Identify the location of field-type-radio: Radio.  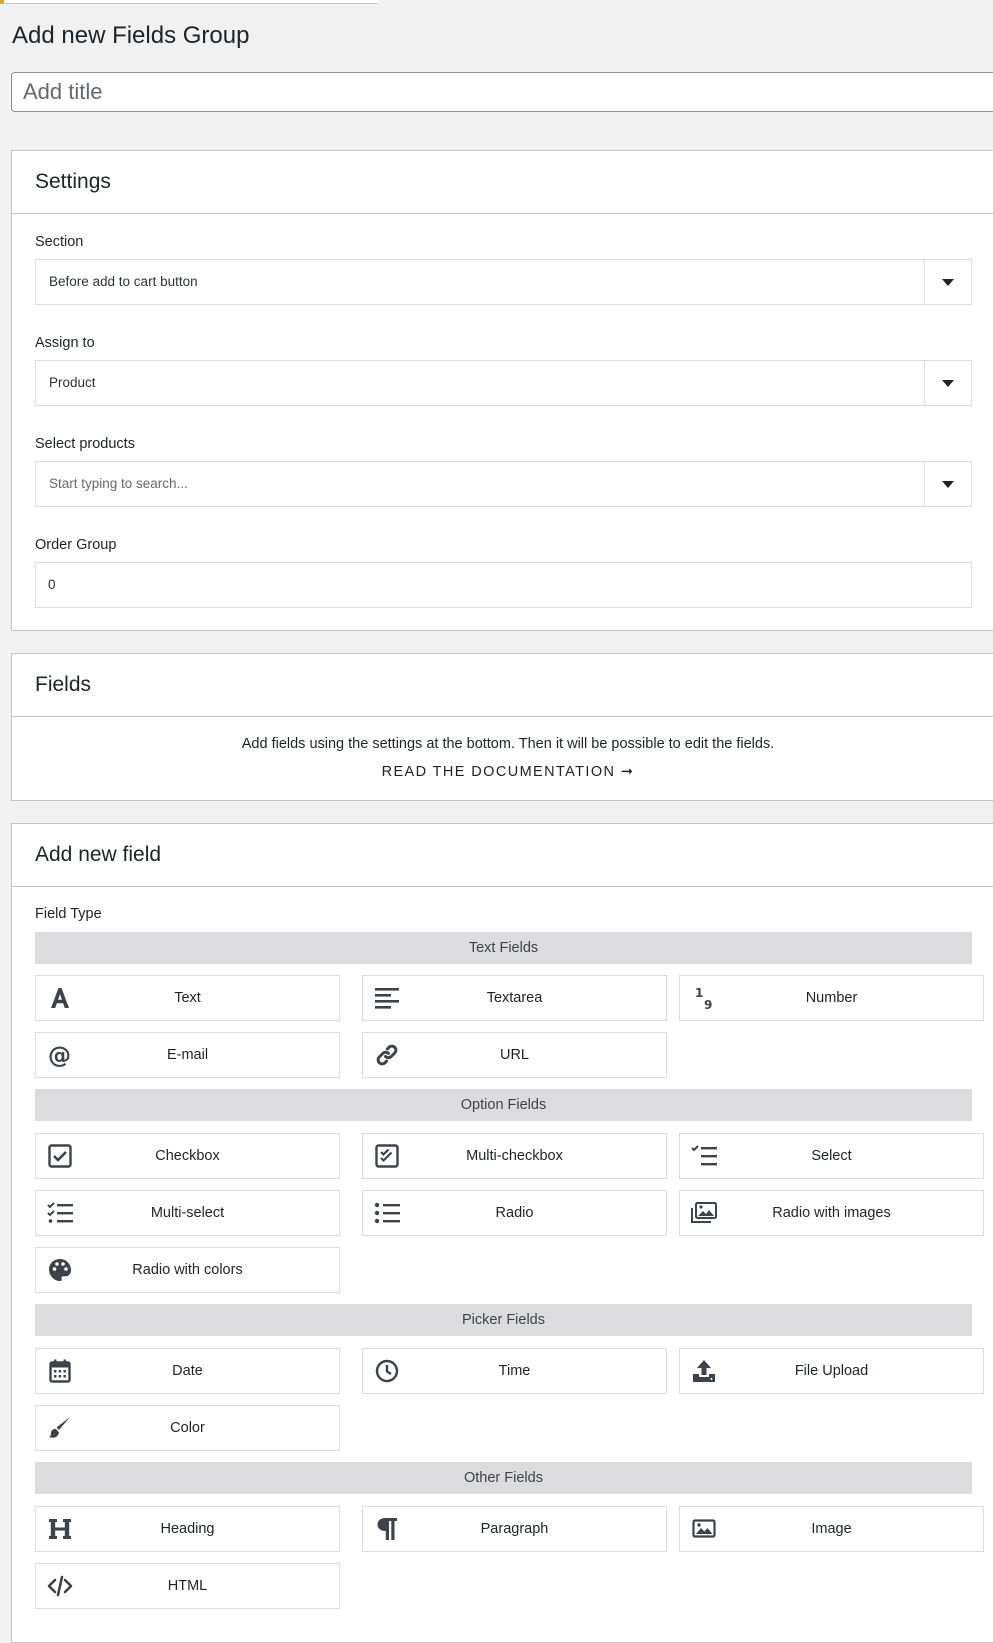
(514, 1213).